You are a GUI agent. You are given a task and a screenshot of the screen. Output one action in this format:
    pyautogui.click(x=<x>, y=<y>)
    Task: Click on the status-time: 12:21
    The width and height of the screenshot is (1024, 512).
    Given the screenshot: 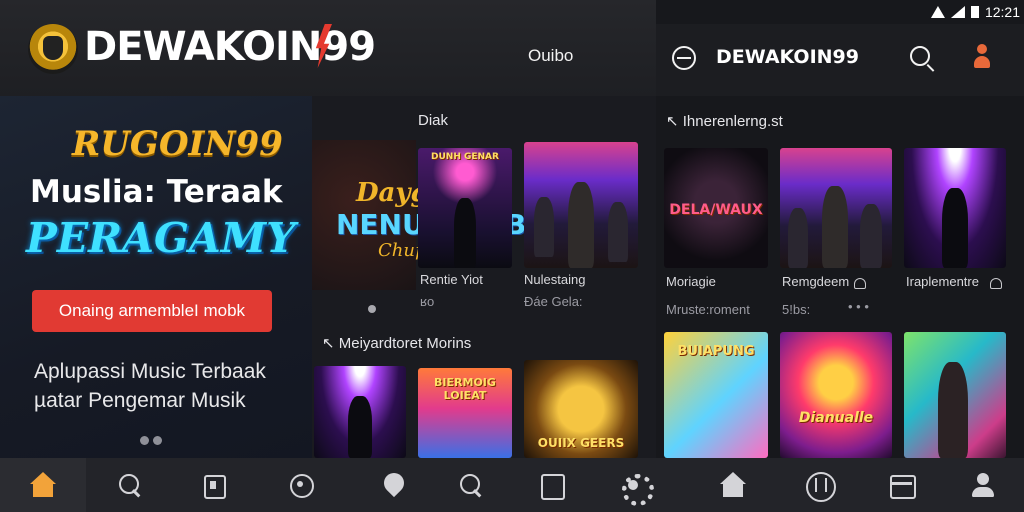 What is the action you would take?
    pyautogui.click(x=1002, y=12)
    